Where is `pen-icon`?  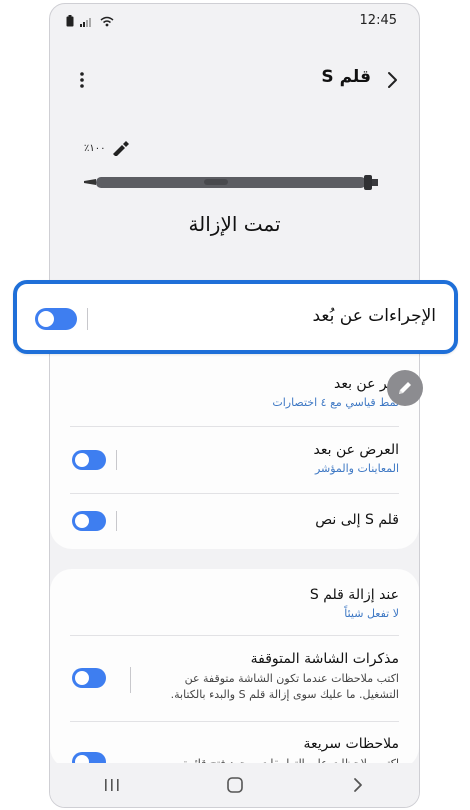 pen-icon is located at coordinates (405, 388).